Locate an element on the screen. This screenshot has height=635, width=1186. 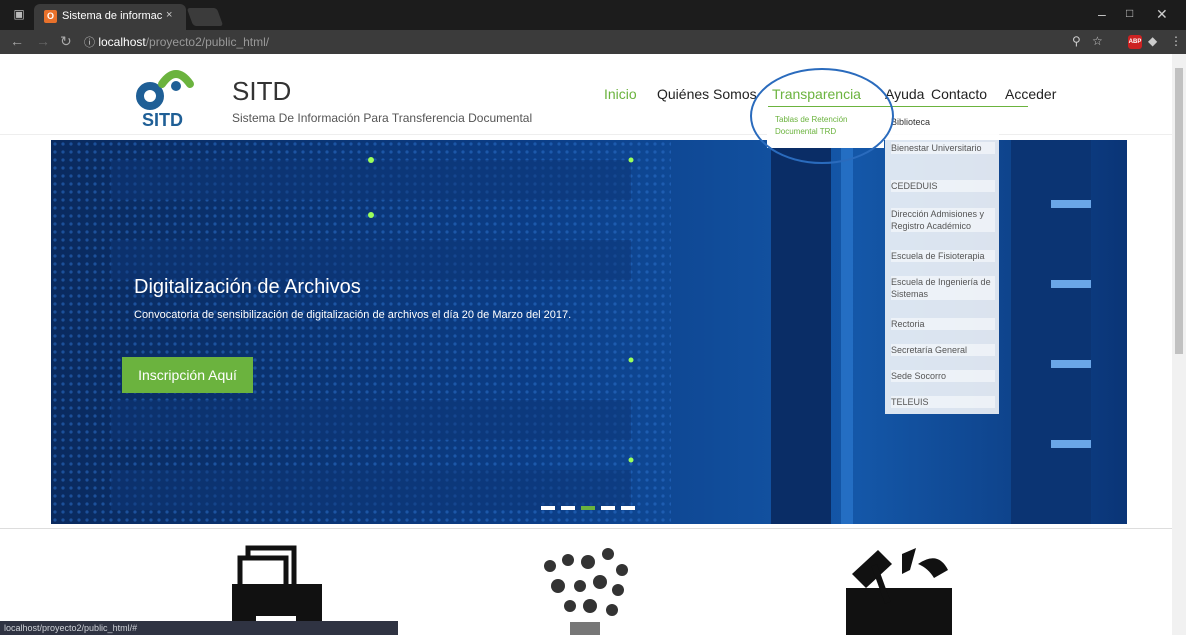
hero-title: Digitalización de Archivos is located at coordinates (247, 287).